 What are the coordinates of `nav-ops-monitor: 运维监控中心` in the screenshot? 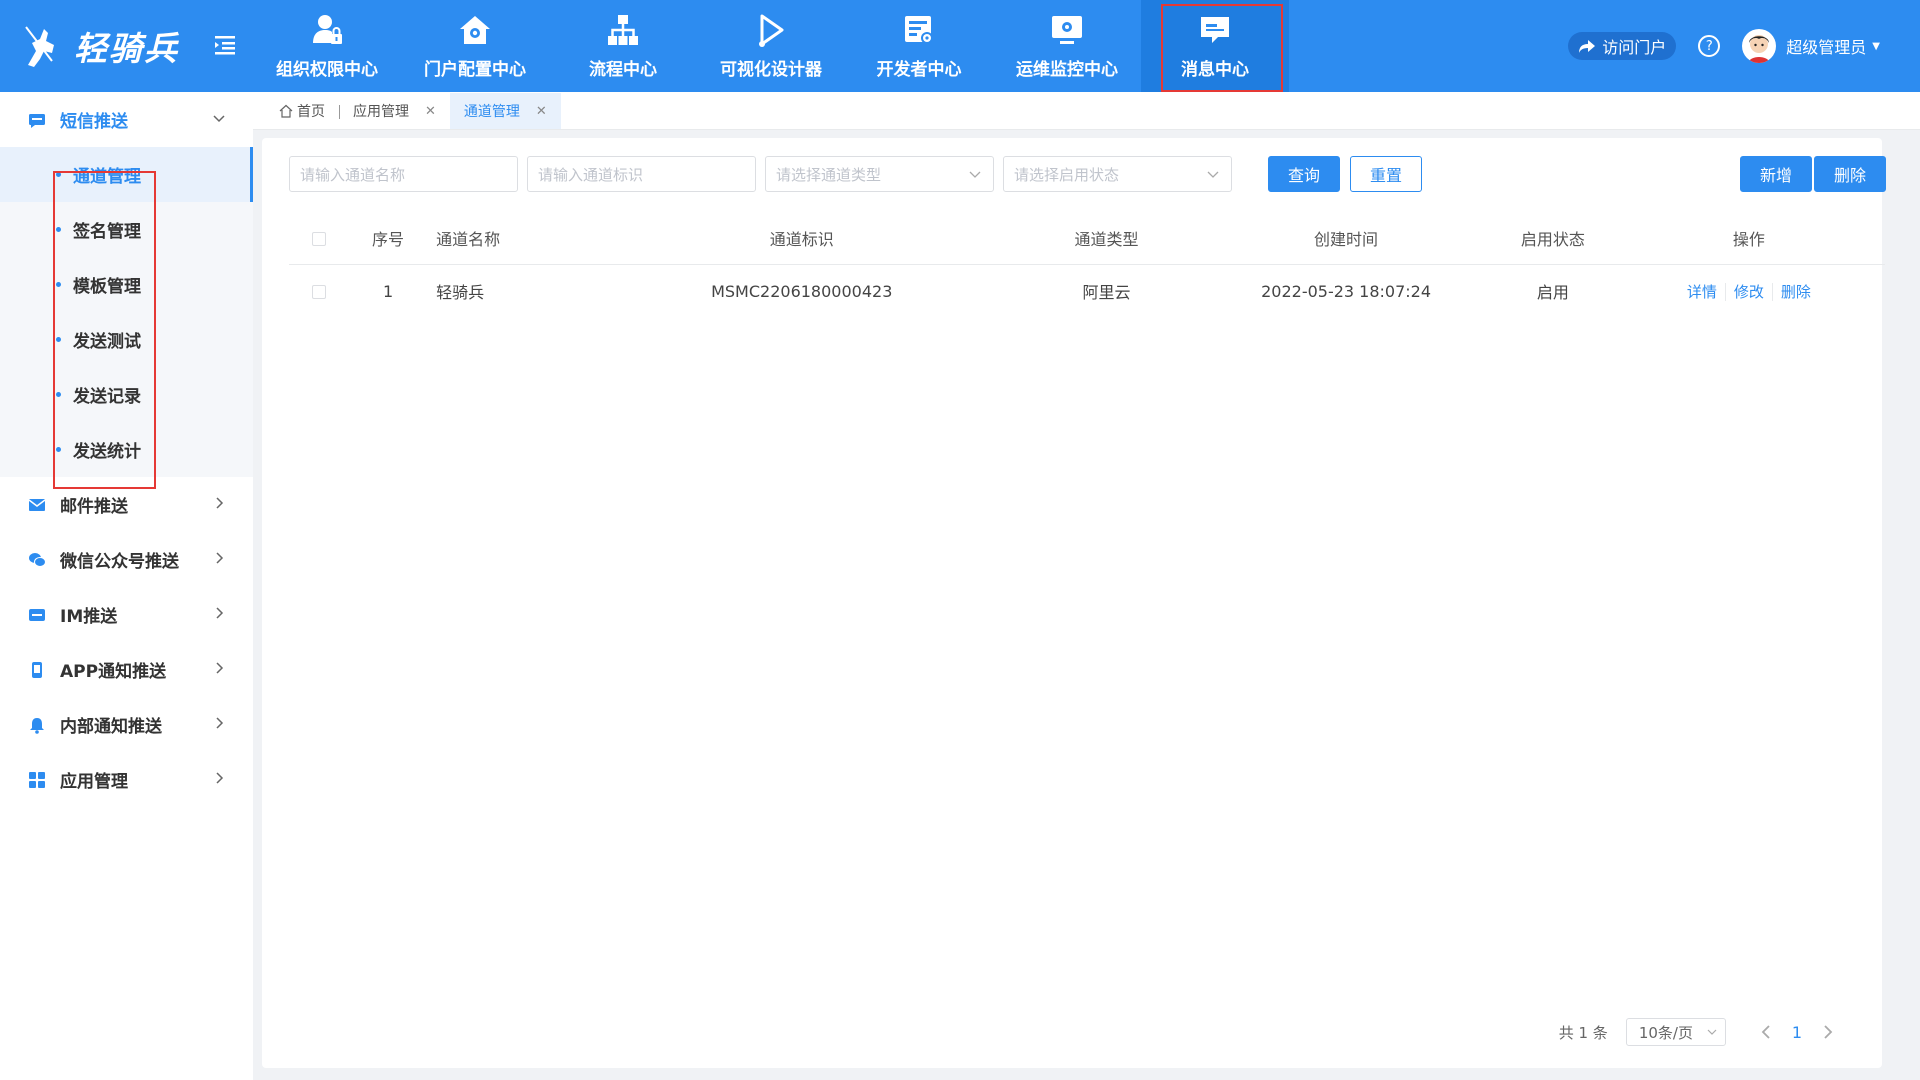 It's located at (1067, 46).